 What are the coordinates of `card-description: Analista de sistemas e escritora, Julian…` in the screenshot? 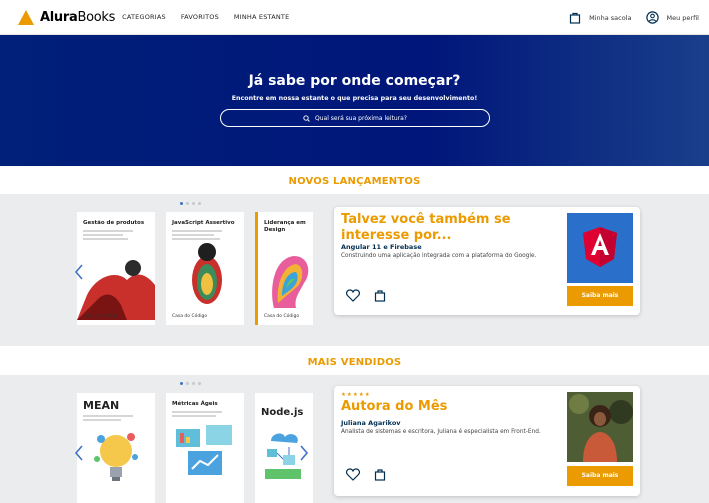 It's located at (441, 432).